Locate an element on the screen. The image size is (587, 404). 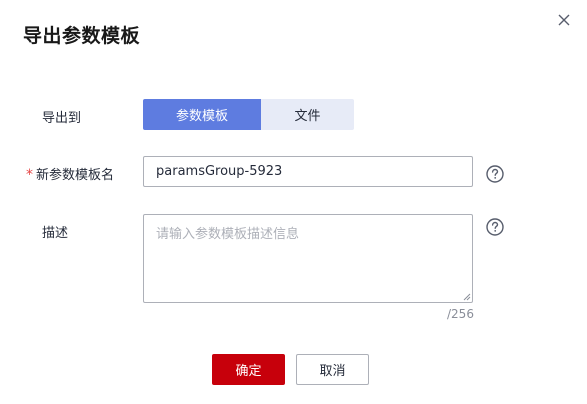
resize-grip-icon is located at coordinates (467, 297).